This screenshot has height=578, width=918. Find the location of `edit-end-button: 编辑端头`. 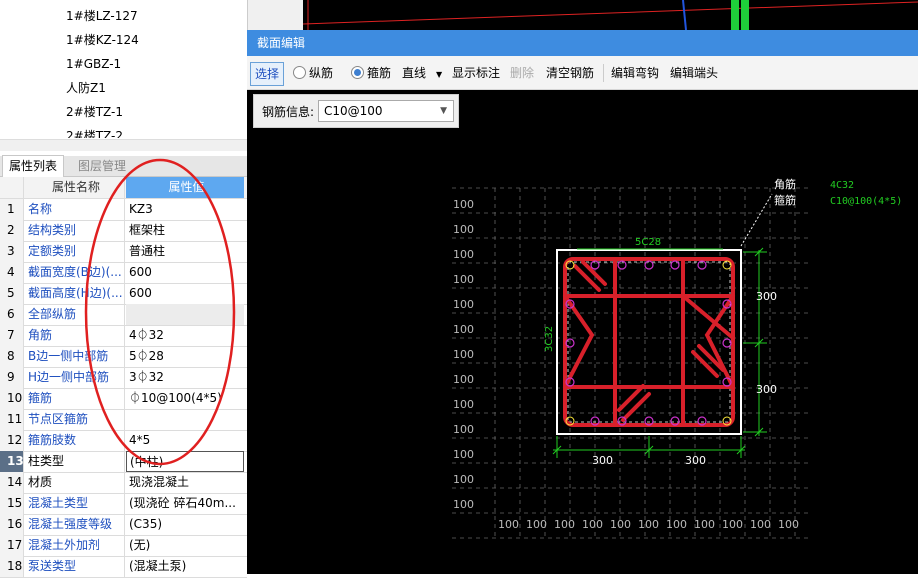

edit-end-button: 编辑端头 is located at coordinates (694, 73).